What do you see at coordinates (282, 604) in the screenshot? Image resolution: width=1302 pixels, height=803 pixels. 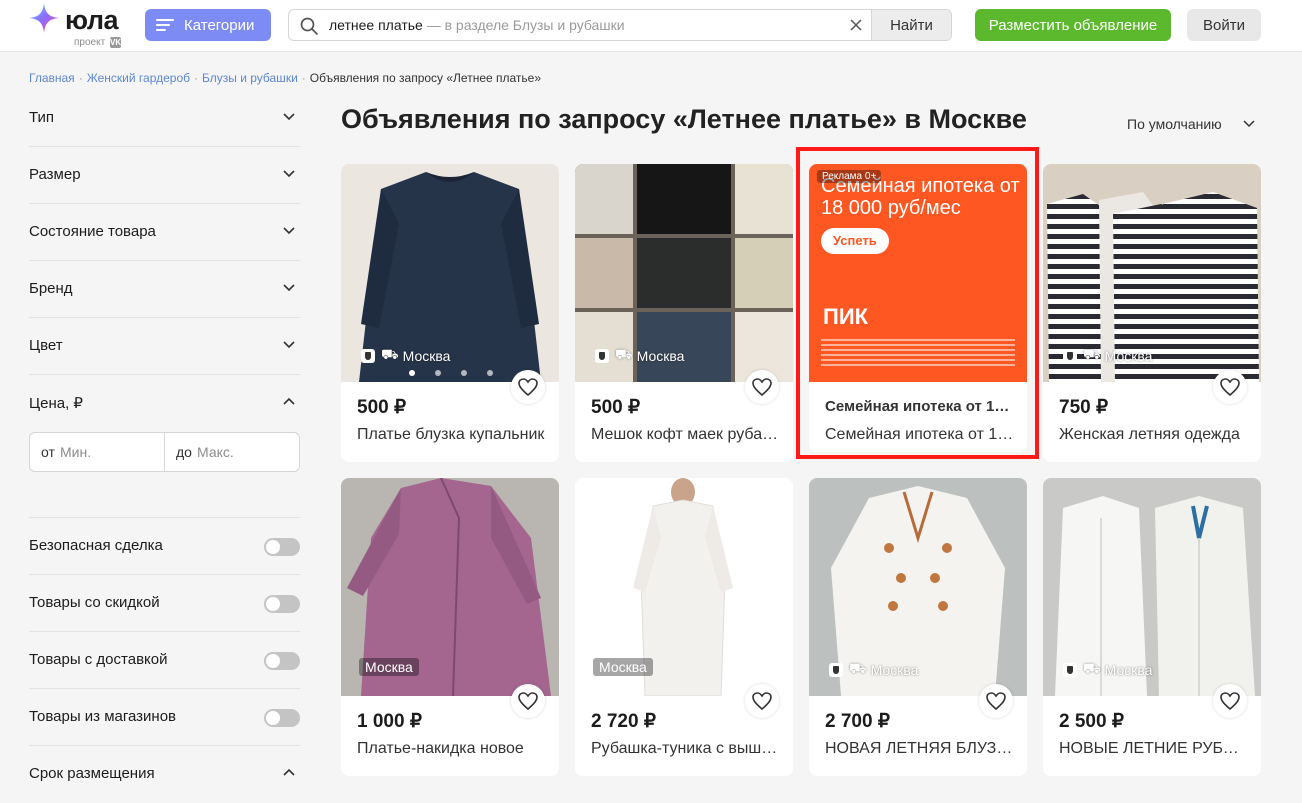 I see `discount-switch` at bounding box center [282, 604].